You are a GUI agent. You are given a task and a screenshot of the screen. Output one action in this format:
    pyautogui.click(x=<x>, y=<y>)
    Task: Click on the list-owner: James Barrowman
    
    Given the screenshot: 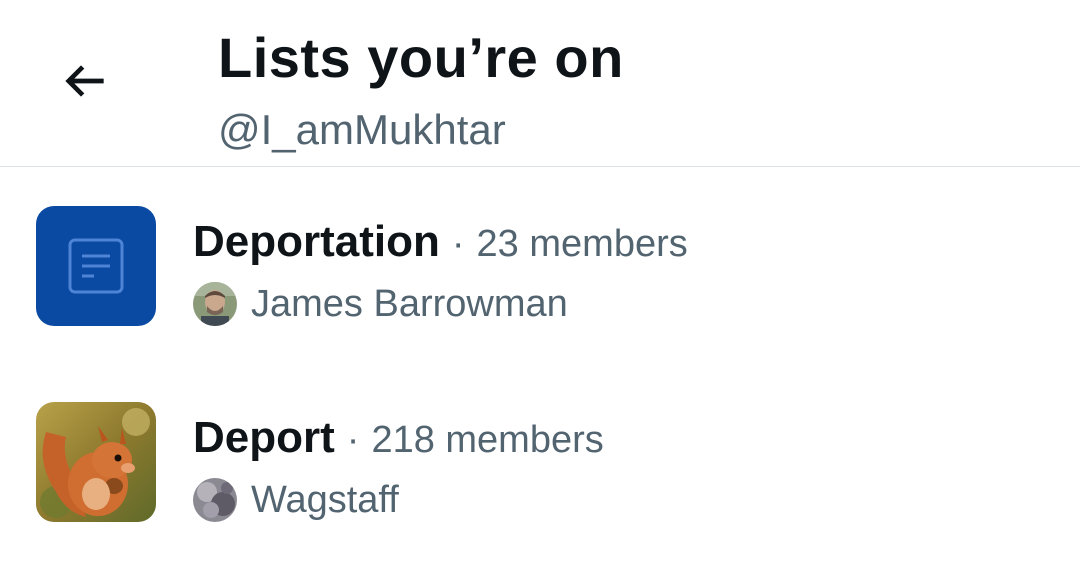 What is the action you would take?
    pyautogui.click(x=380, y=304)
    